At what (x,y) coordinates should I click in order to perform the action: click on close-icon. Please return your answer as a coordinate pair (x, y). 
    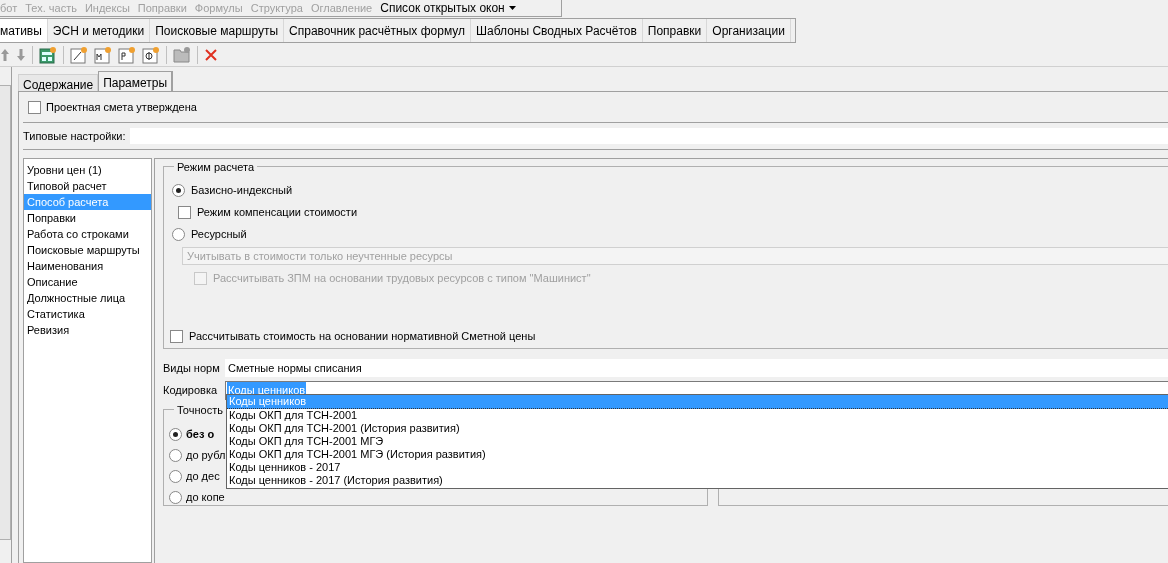
    Looking at the image, I should click on (211, 54).